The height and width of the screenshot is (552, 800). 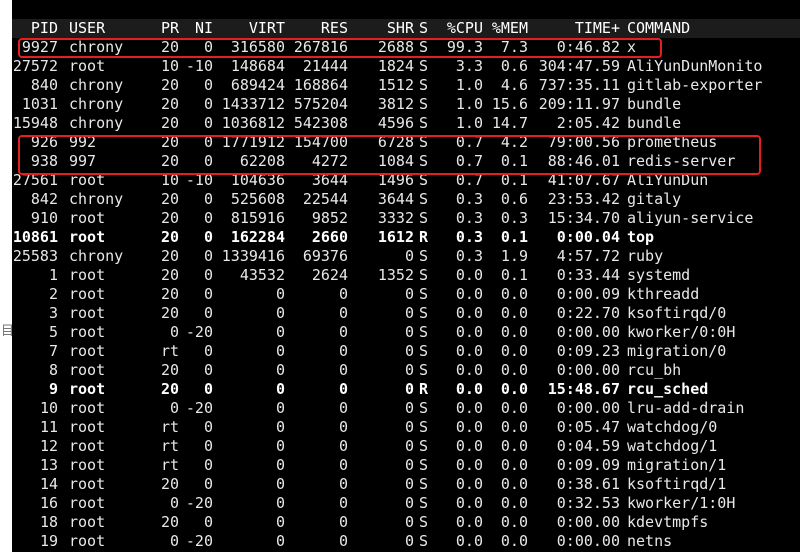 What do you see at coordinates (35, 180) in the screenshot?
I see `cell-pid: 27561` at bounding box center [35, 180].